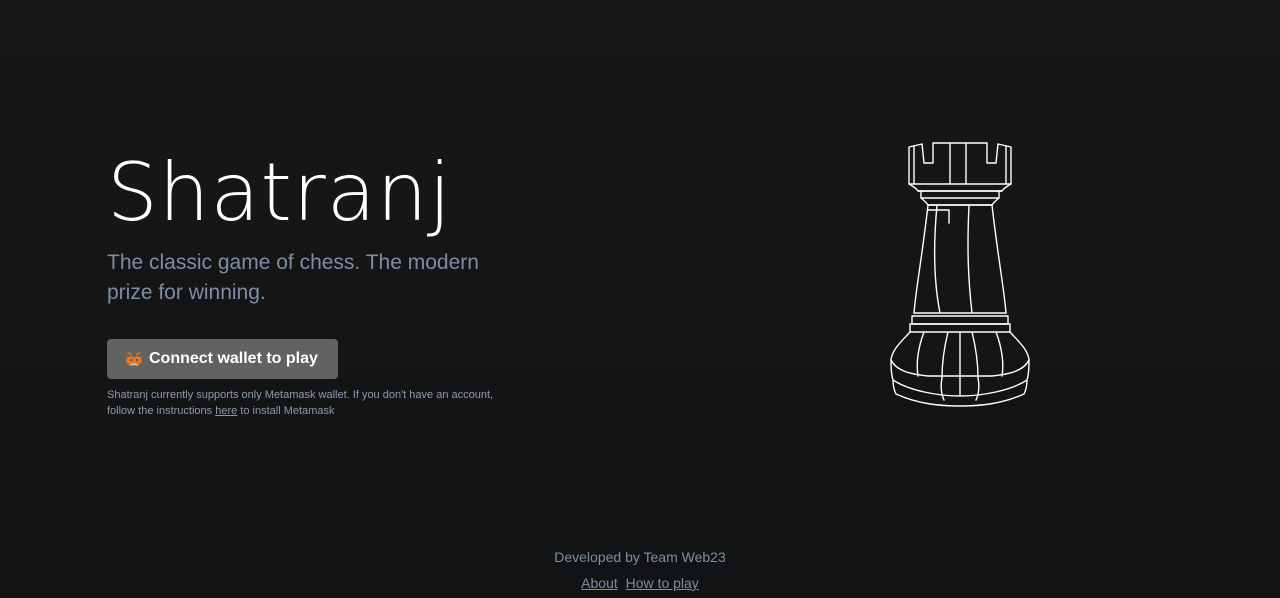 This screenshot has width=1280, height=598. I want to click on connect-wallet-label: Connect wallet to play, so click(233, 358).